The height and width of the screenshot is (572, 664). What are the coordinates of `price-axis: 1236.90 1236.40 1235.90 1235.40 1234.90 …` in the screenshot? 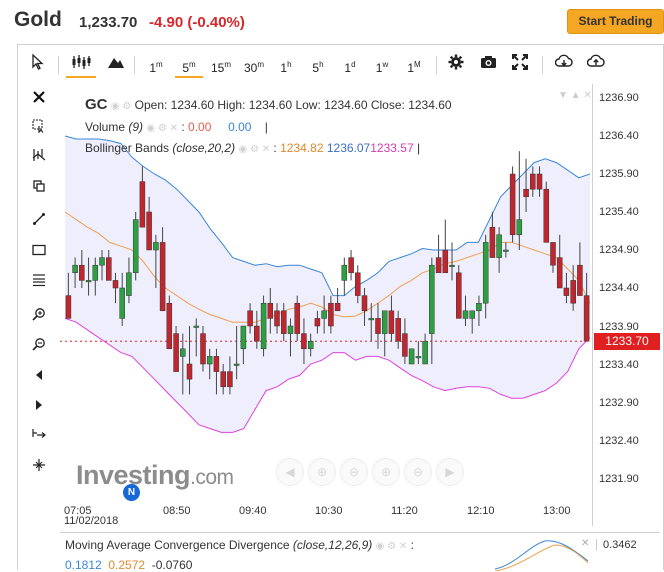 It's located at (627, 305).